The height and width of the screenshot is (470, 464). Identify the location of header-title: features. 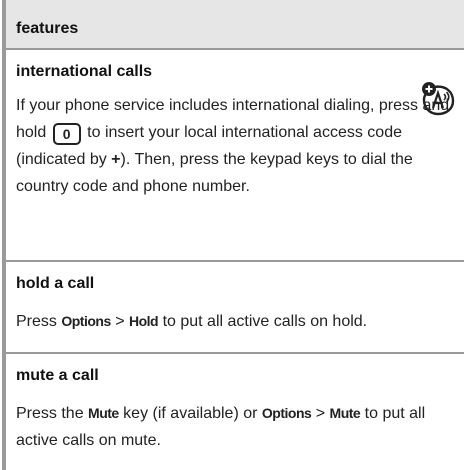
(47, 28).